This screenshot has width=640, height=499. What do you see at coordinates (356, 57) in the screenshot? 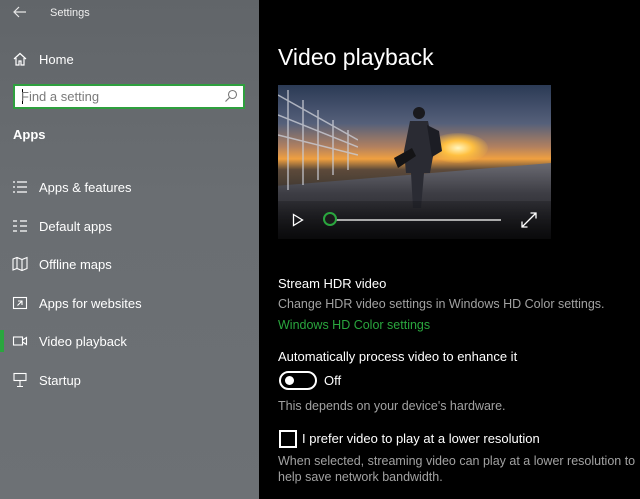
I see `page-title: Video playback` at bounding box center [356, 57].